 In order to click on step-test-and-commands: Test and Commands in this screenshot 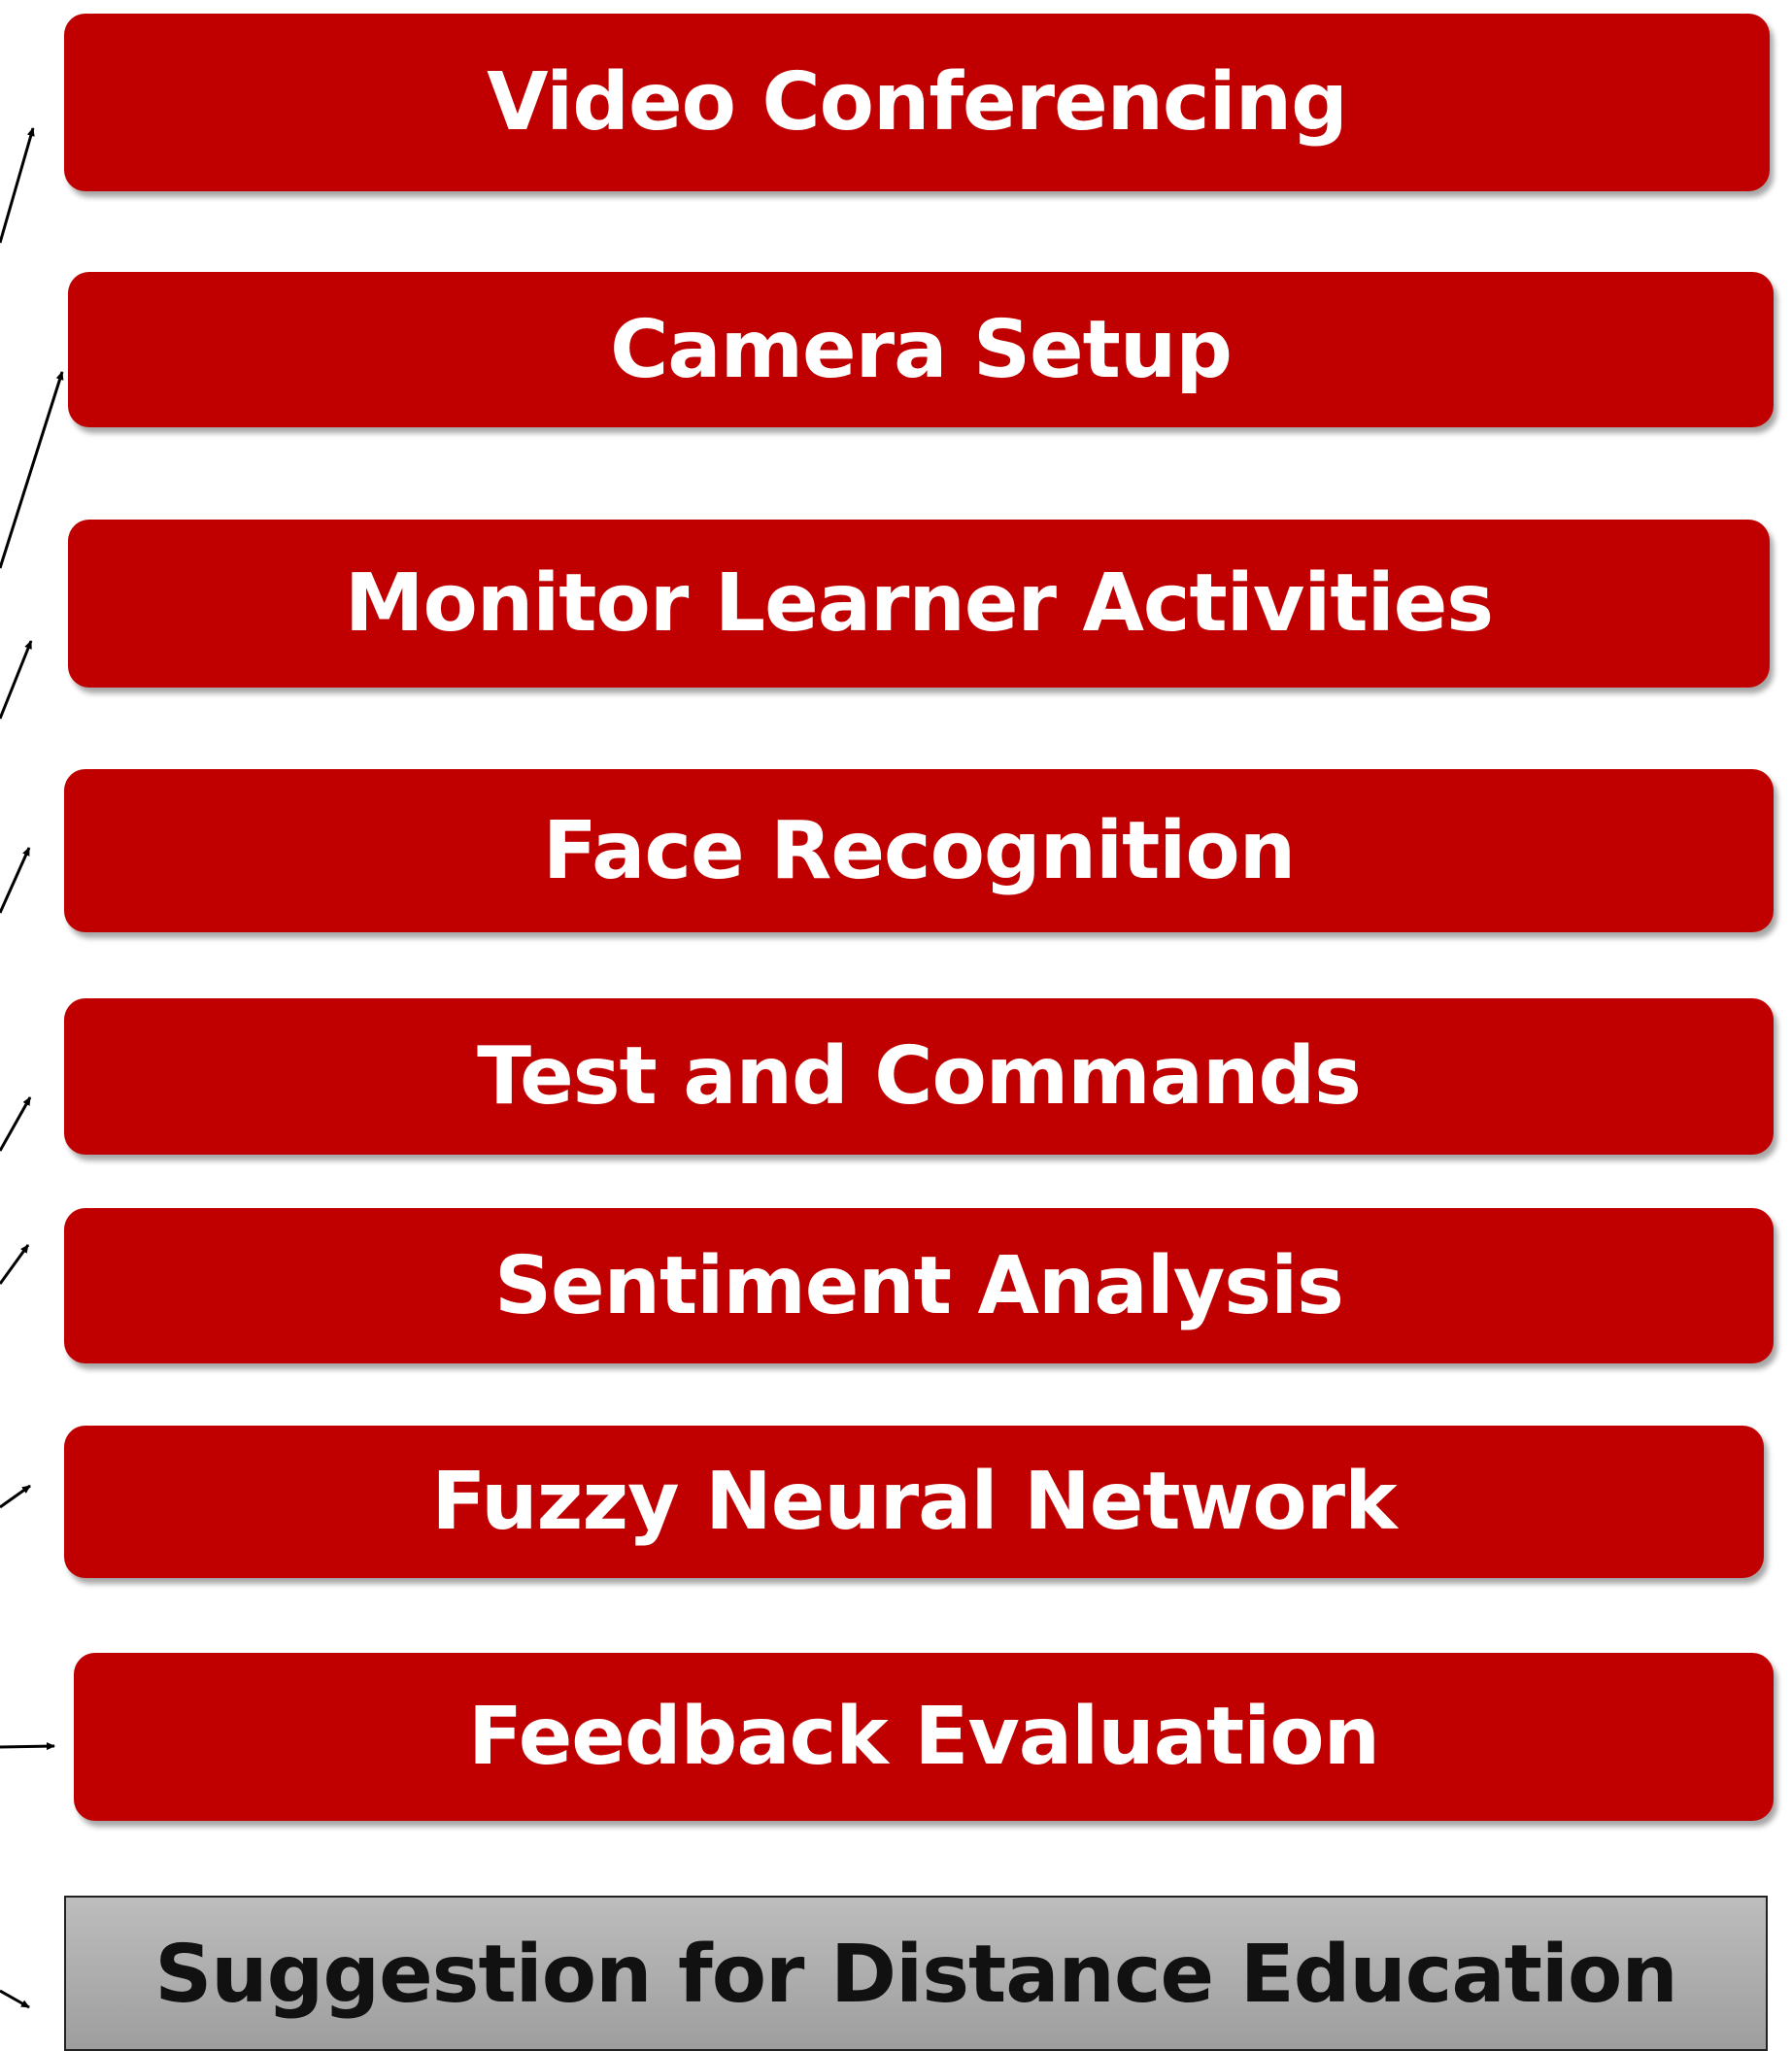, I will do `click(919, 1076)`.